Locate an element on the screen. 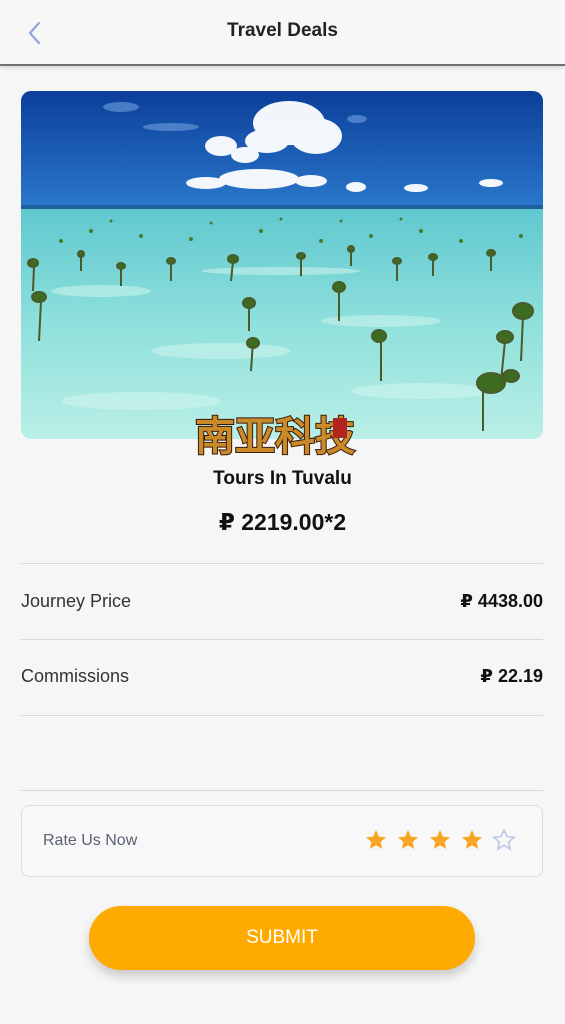 Image resolution: width=565 pixels, height=1024 pixels. journey-price-label: Journey Price is located at coordinates (76, 600).